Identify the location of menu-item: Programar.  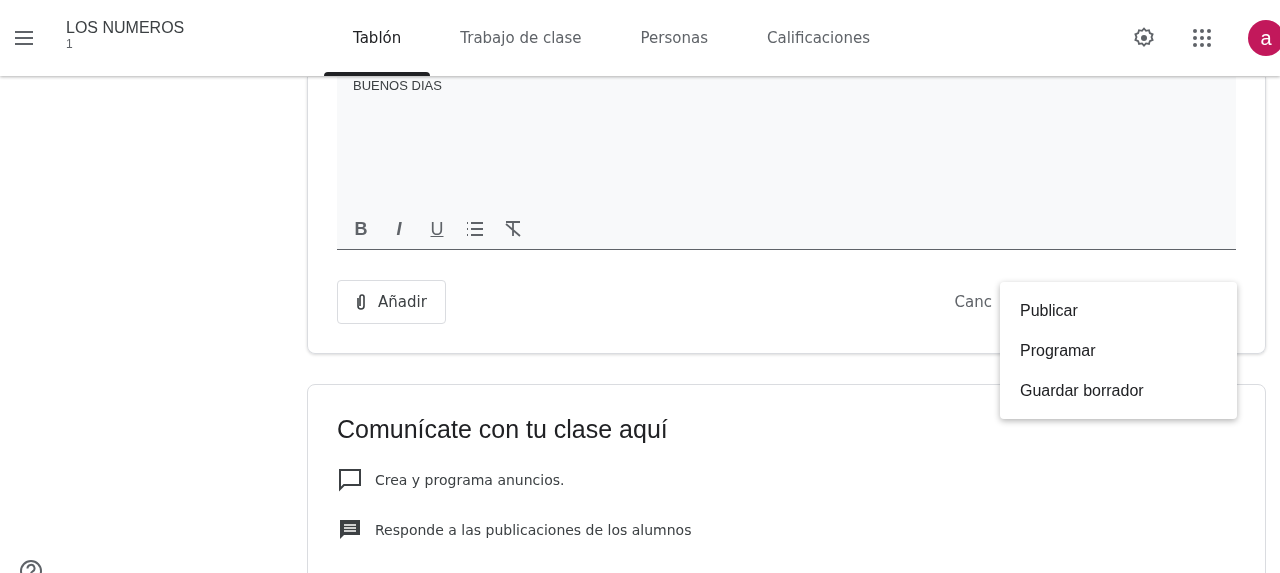
(1118, 351).